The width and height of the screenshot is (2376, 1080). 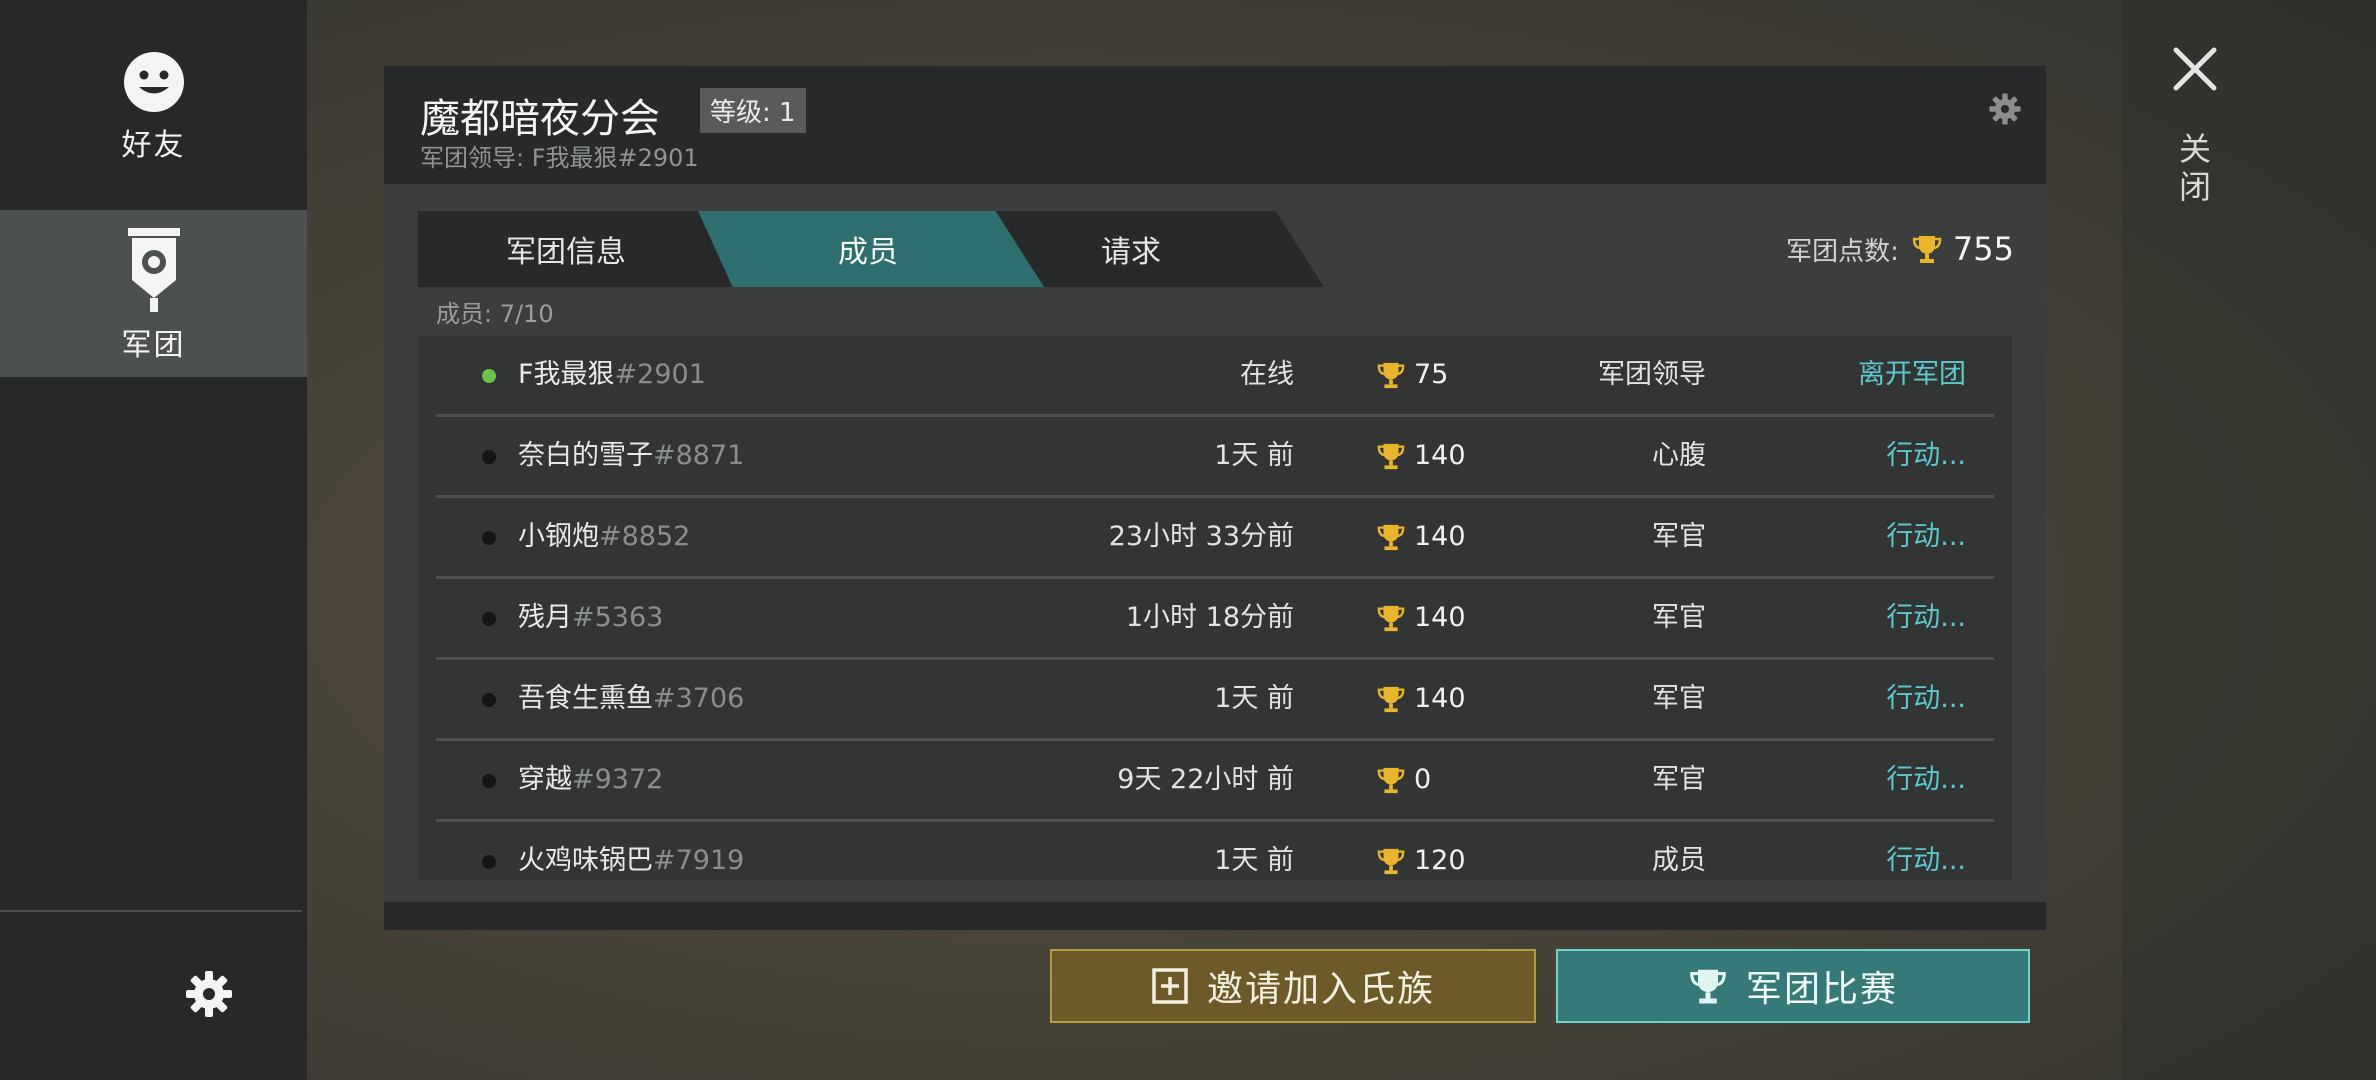 I want to click on member-count: 成员: 7/10, so click(x=1215, y=314).